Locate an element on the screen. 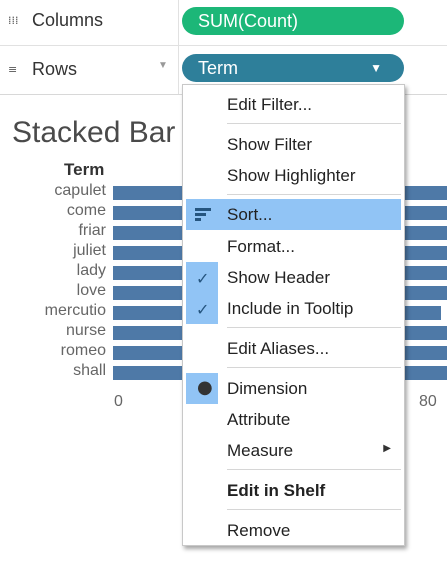  menu-remove: Remove is located at coordinates (293, 530).